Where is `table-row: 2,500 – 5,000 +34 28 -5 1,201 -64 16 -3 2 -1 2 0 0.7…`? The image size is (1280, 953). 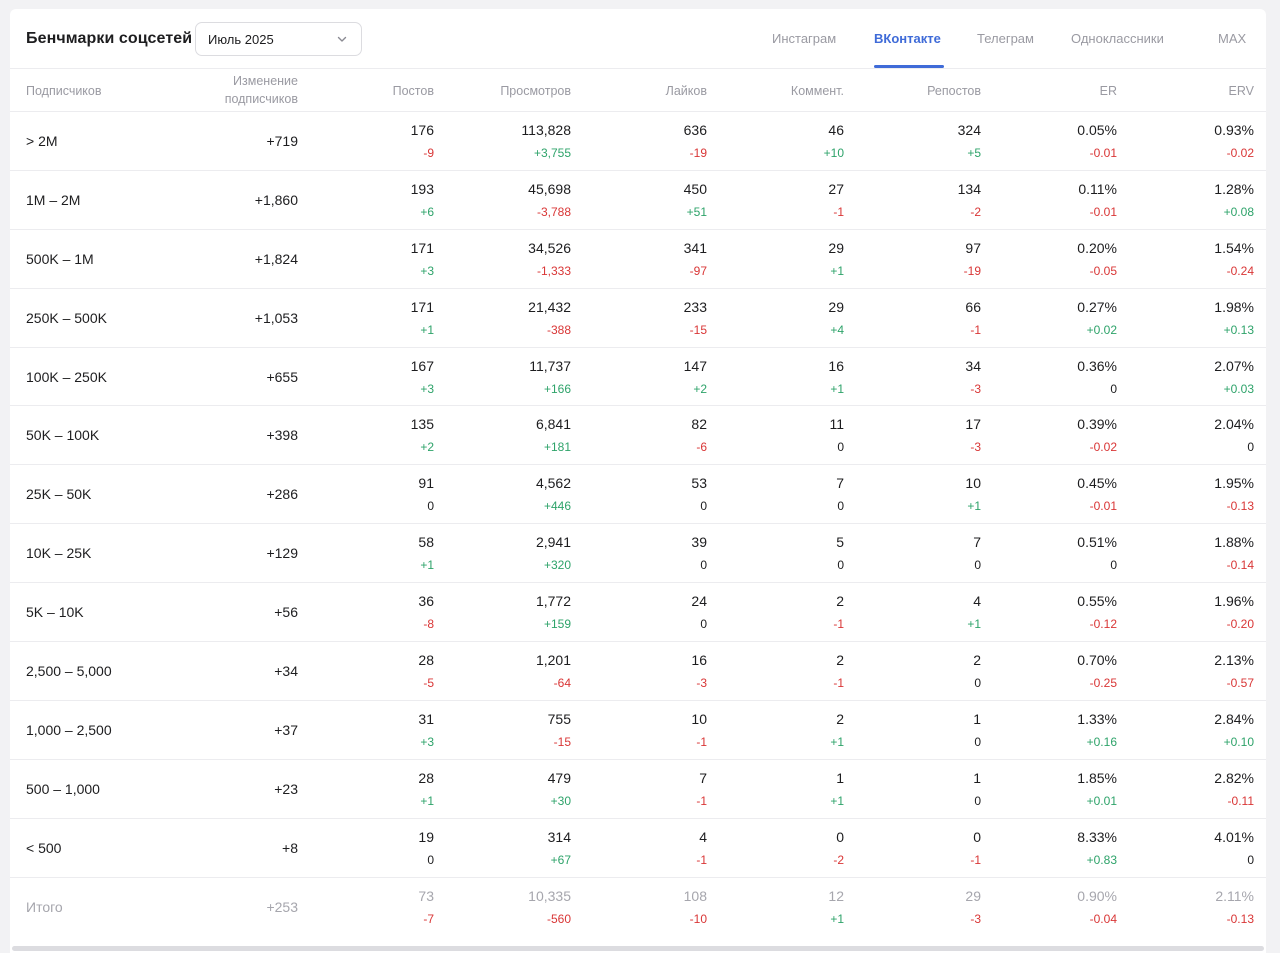 table-row: 2,500 – 5,000 +34 28 -5 1,201 -64 16 -3 2 -1 2 0 0.7… is located at coordinates (638, 671).